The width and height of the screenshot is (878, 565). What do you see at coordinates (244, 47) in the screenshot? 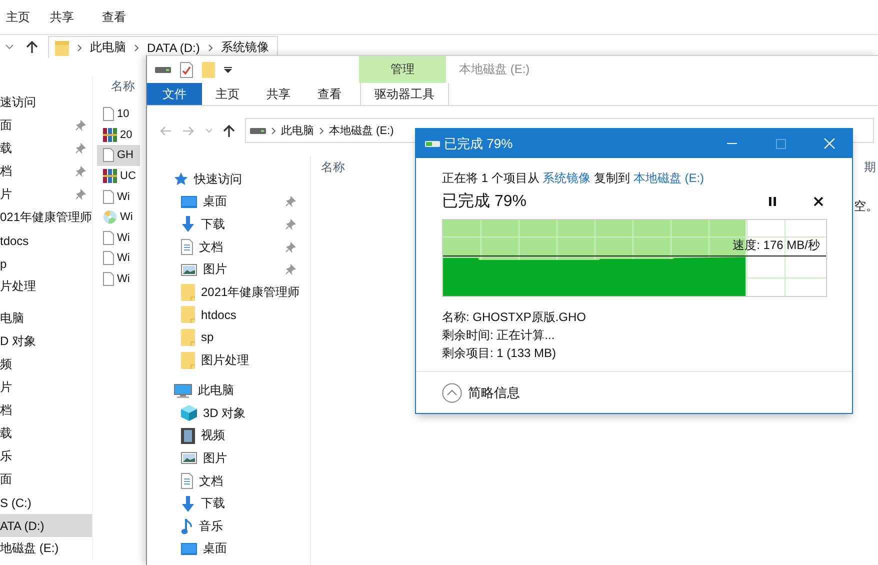
I see `breadcrumb: 系统镜像` at bounding box center [244, 47].